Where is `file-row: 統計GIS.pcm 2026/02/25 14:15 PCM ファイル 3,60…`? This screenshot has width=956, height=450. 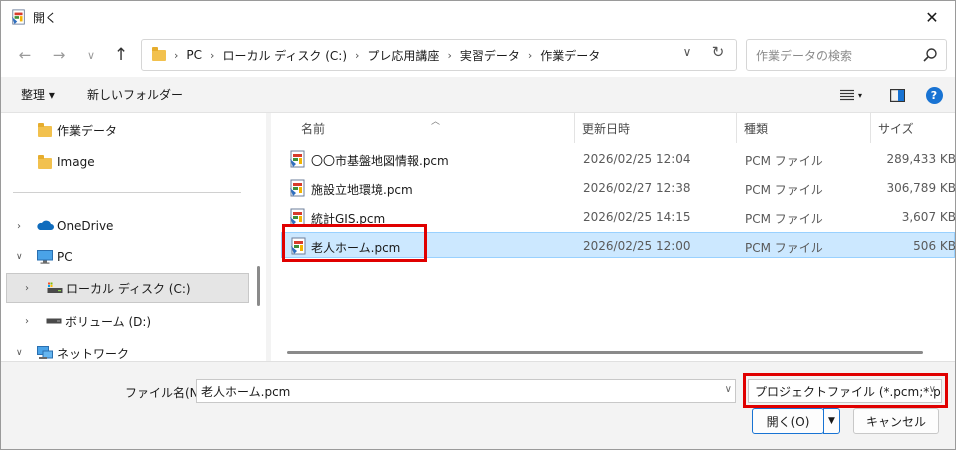
file-row: 統計GIS.pcm 2026/02/25 14:15 PCM ファイル 3,60… is located at coordinates (618, 217).